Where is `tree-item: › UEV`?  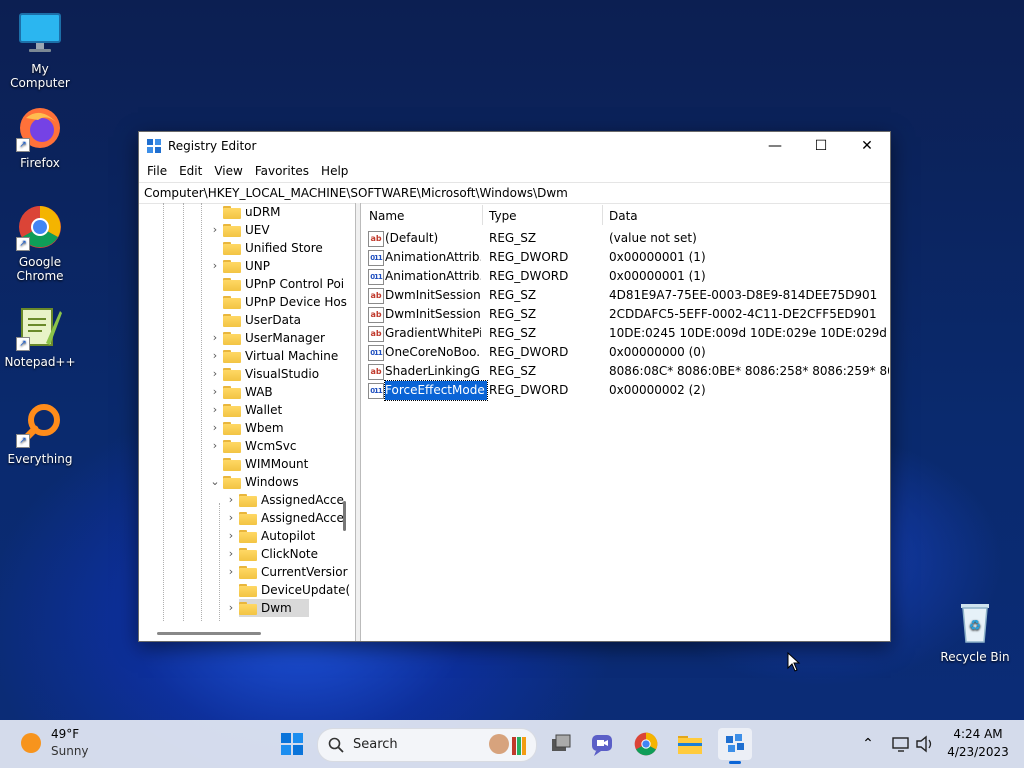
tree-item: › UEV is located at coordinates (247, 230).